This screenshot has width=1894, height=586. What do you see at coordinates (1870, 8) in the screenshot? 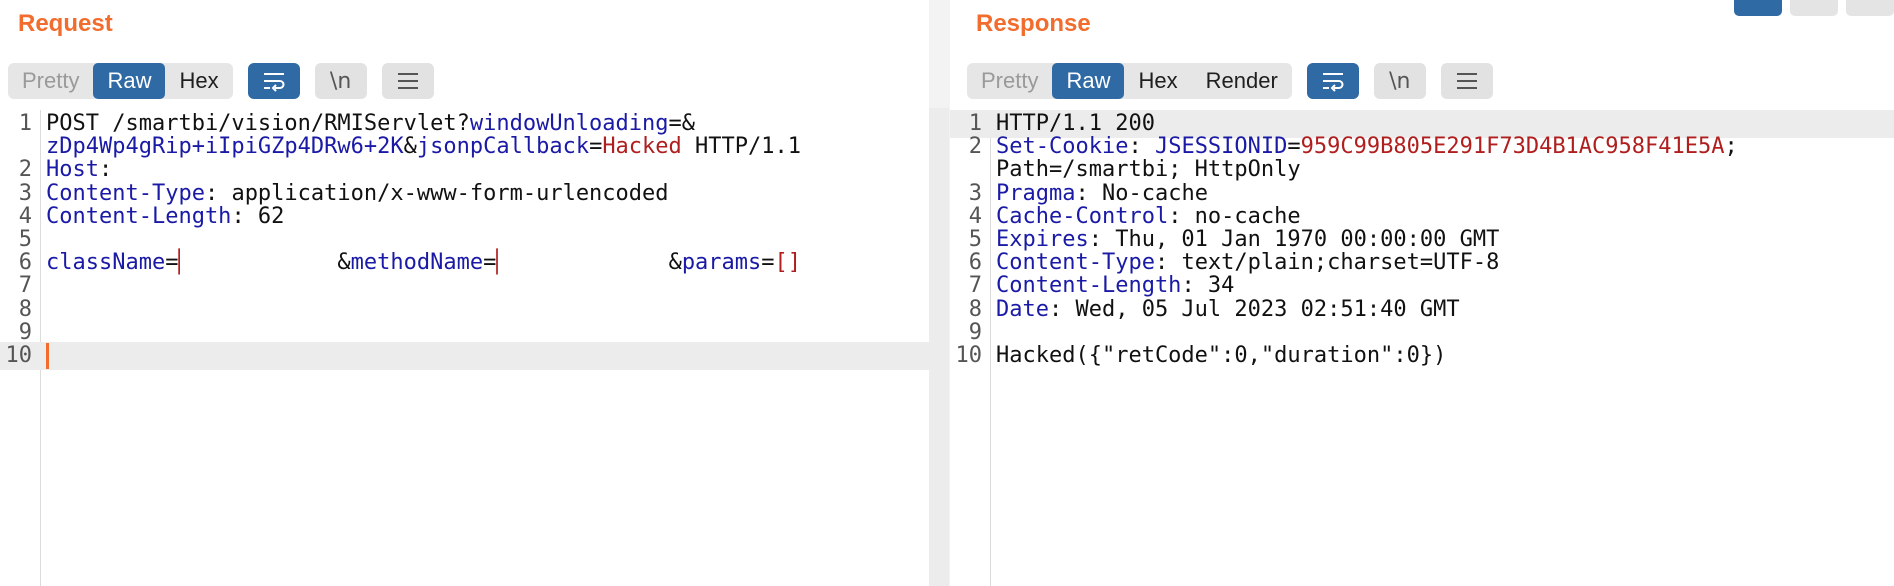
I see `single-pane-icon` at bounding box center [1870, 8].